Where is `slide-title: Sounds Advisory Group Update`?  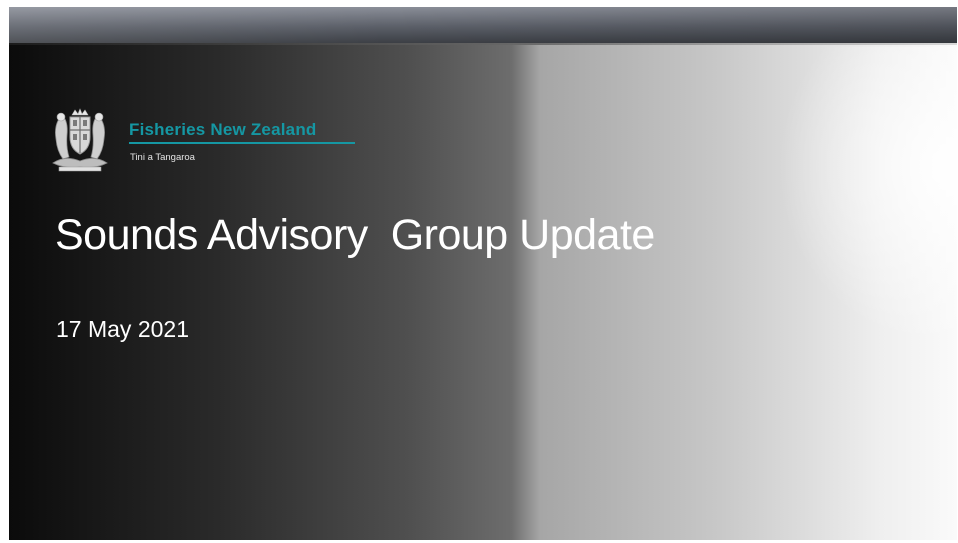
slide-title: Sounds Advisory Group Update is located at coordinates (355, 235).